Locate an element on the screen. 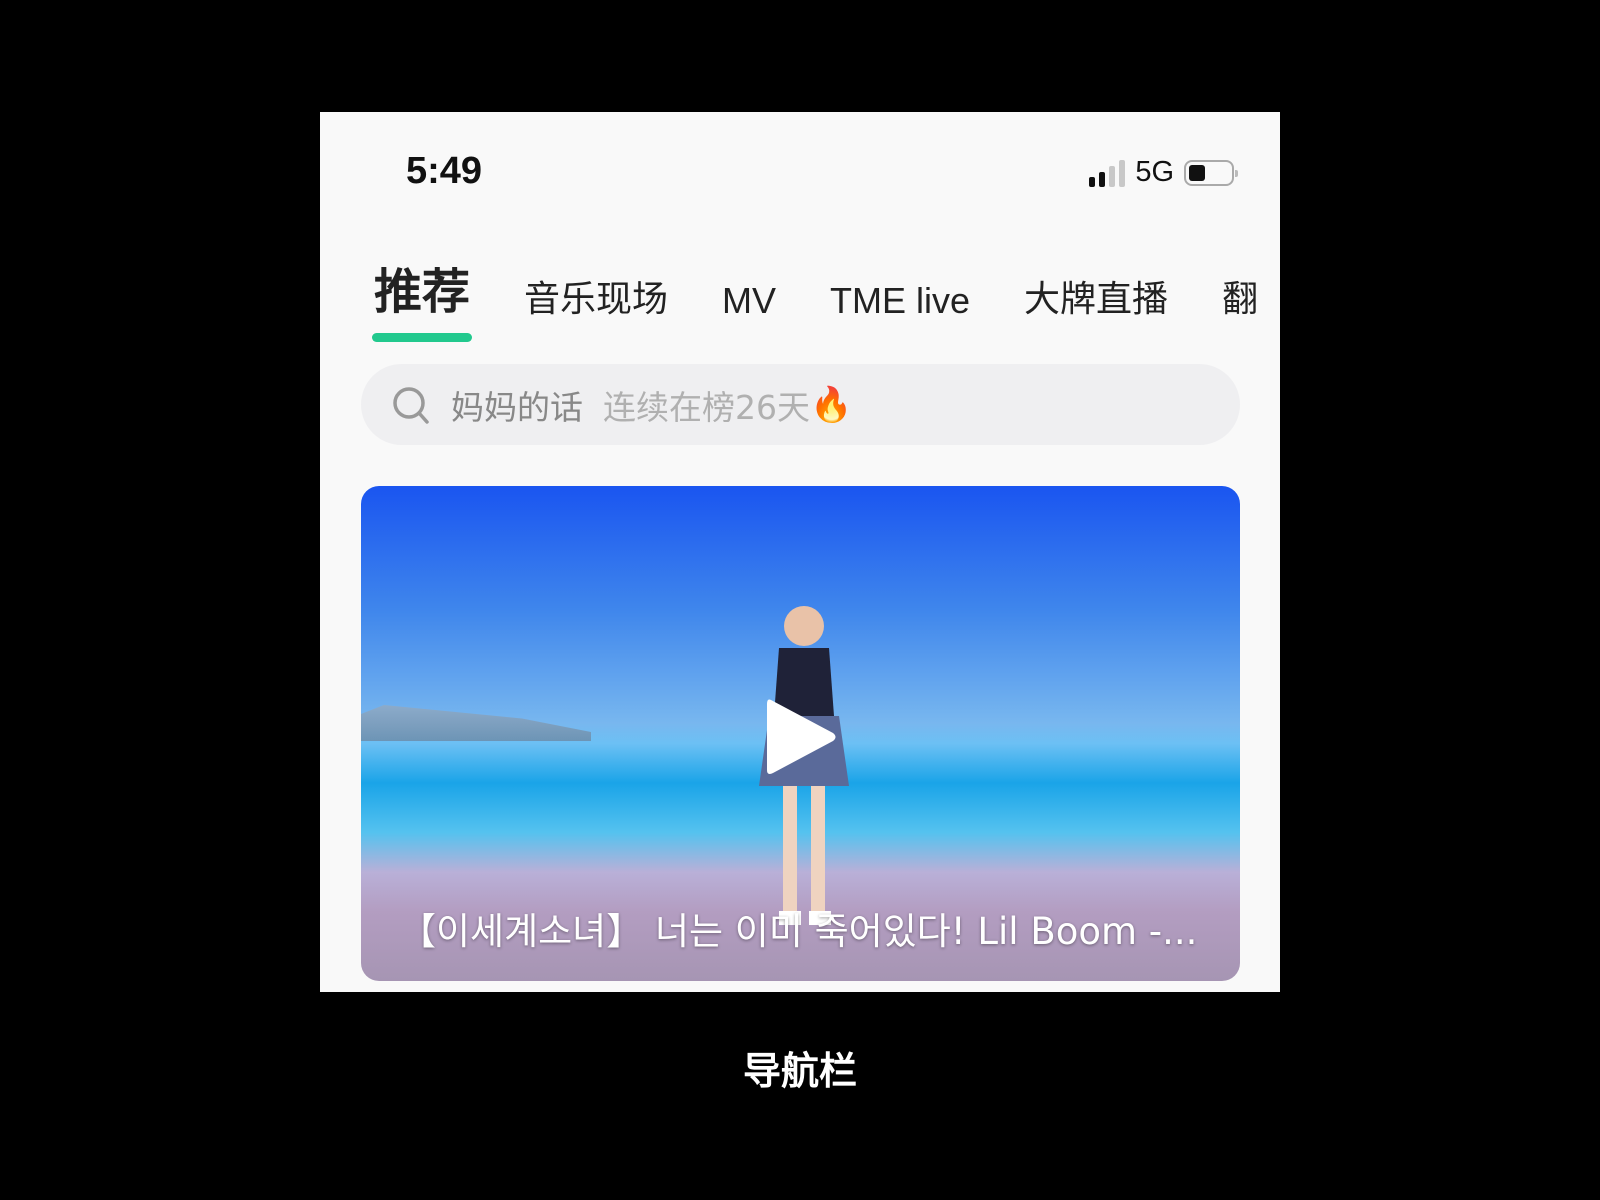 This screenshot has height=1200, width=1600. status-indicators: 5G is located at coordinates (1163, 172).